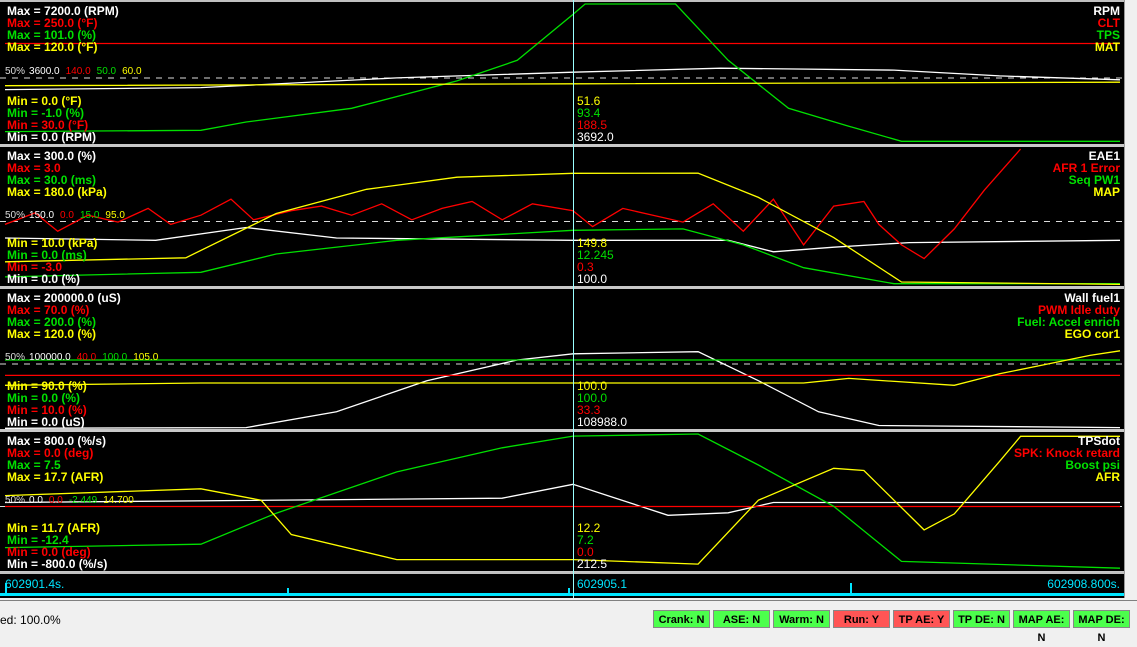 The height and width of the screenshot is (647, 1137). I want to click on midpoint-value: 50.0, so click(106, 71).